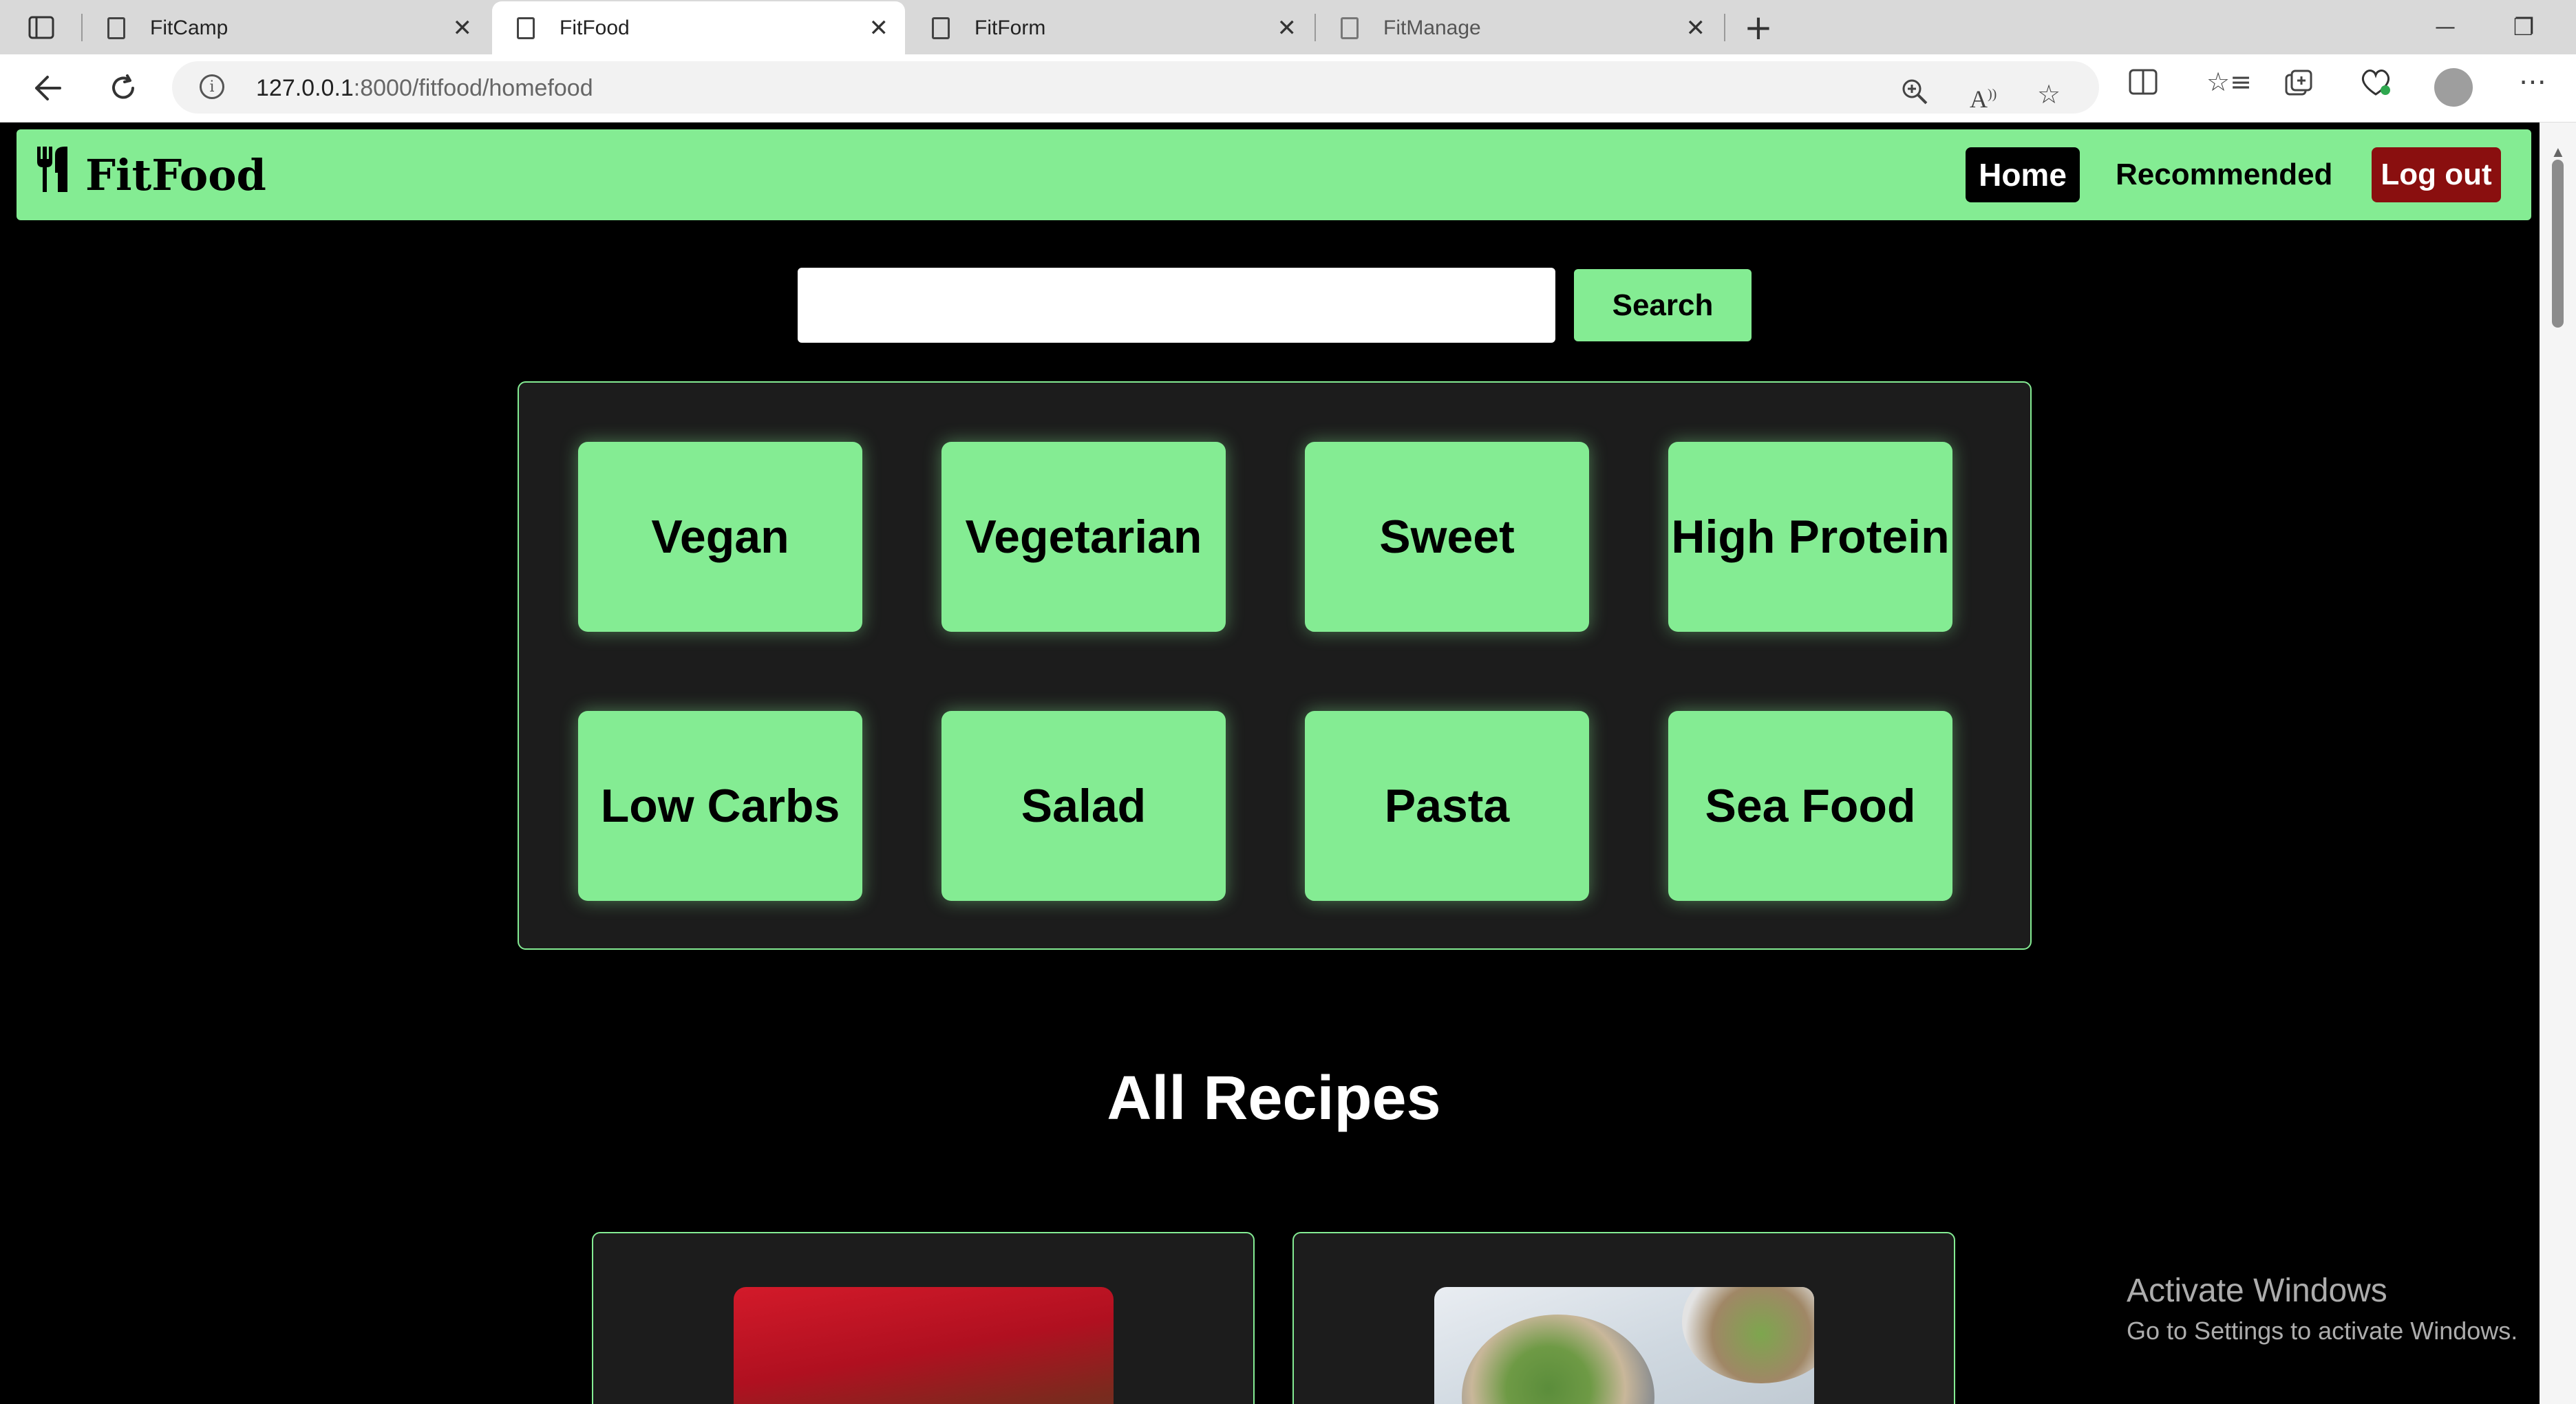 The image size is (2576, 1404). Describe the element at coordinates (1983, 97) in the screenshot. I see `read-aloud-icon: A))` at that location.